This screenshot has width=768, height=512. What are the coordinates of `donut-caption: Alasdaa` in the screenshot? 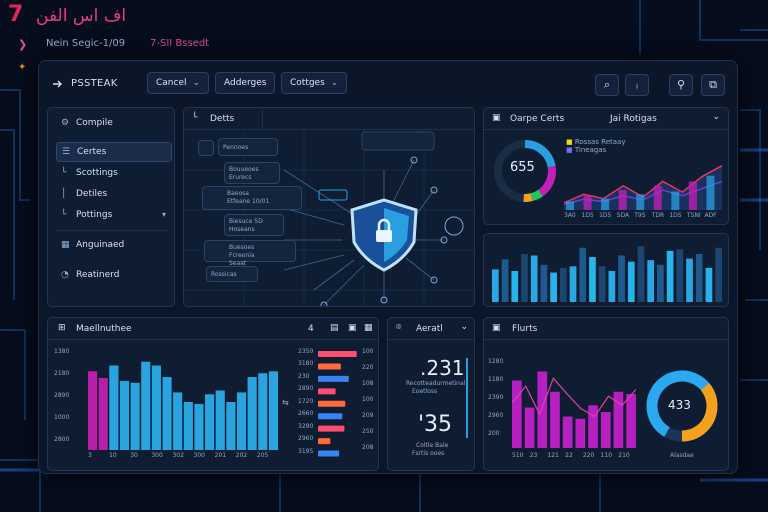 It's located at (682, 455).